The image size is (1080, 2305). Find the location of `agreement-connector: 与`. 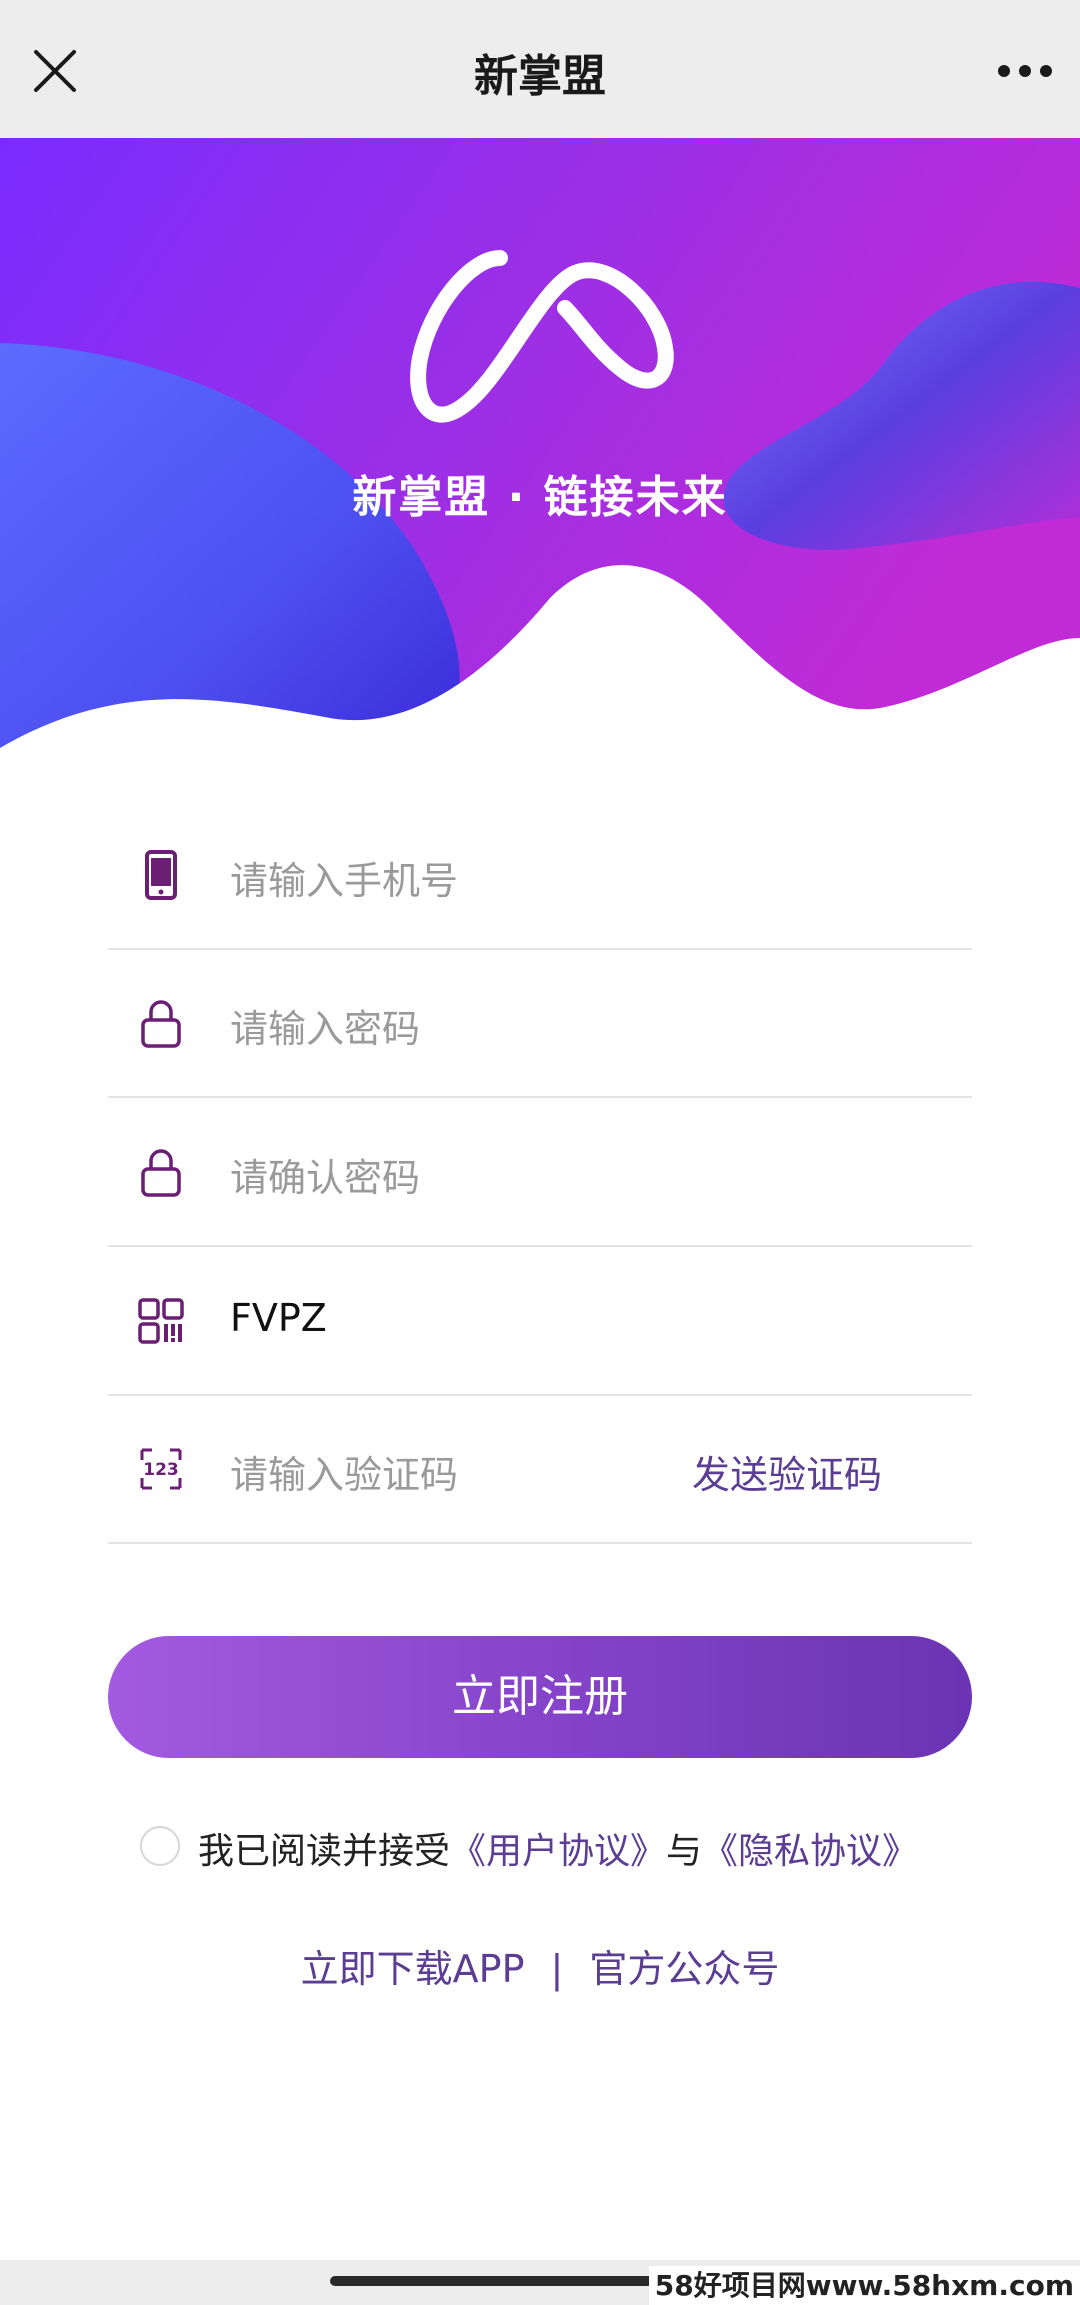

agreement-connector: 与 is located at coordinates (684, 1851).